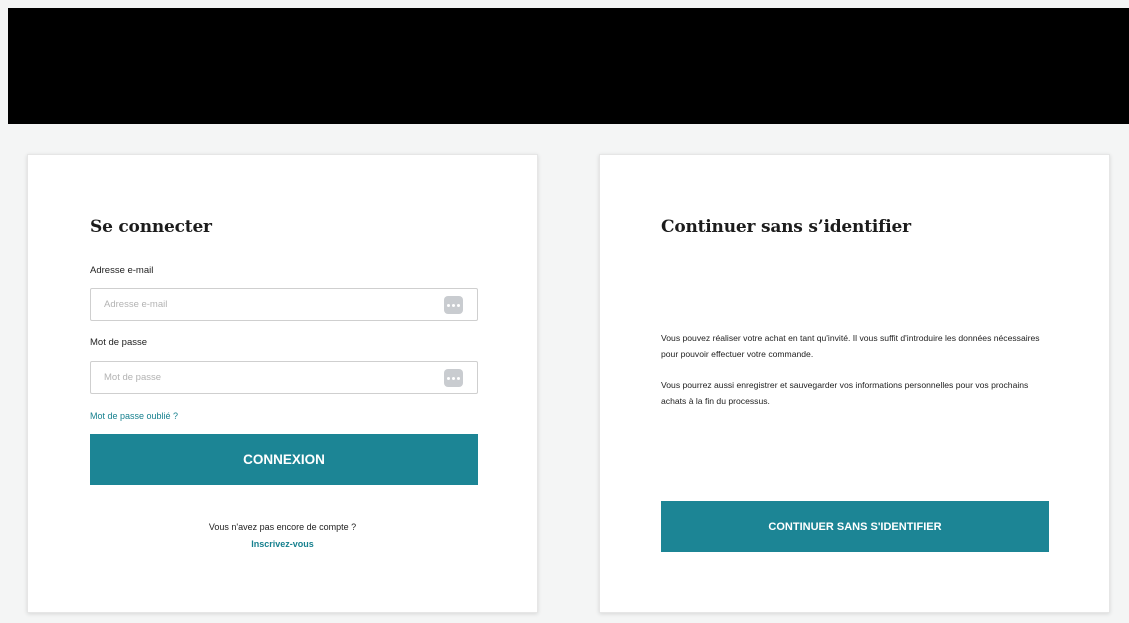 The height and width of the screenshot is (623, 1129). I want to click on password-field-wrapper, so click(284, 377).